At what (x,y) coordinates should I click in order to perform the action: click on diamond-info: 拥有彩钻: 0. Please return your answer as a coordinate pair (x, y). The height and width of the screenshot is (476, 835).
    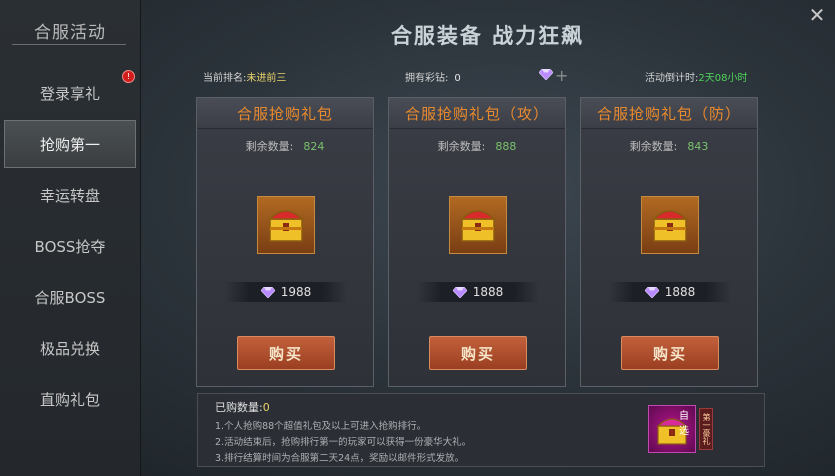
    Looking at the image, I should click on (433, 76).